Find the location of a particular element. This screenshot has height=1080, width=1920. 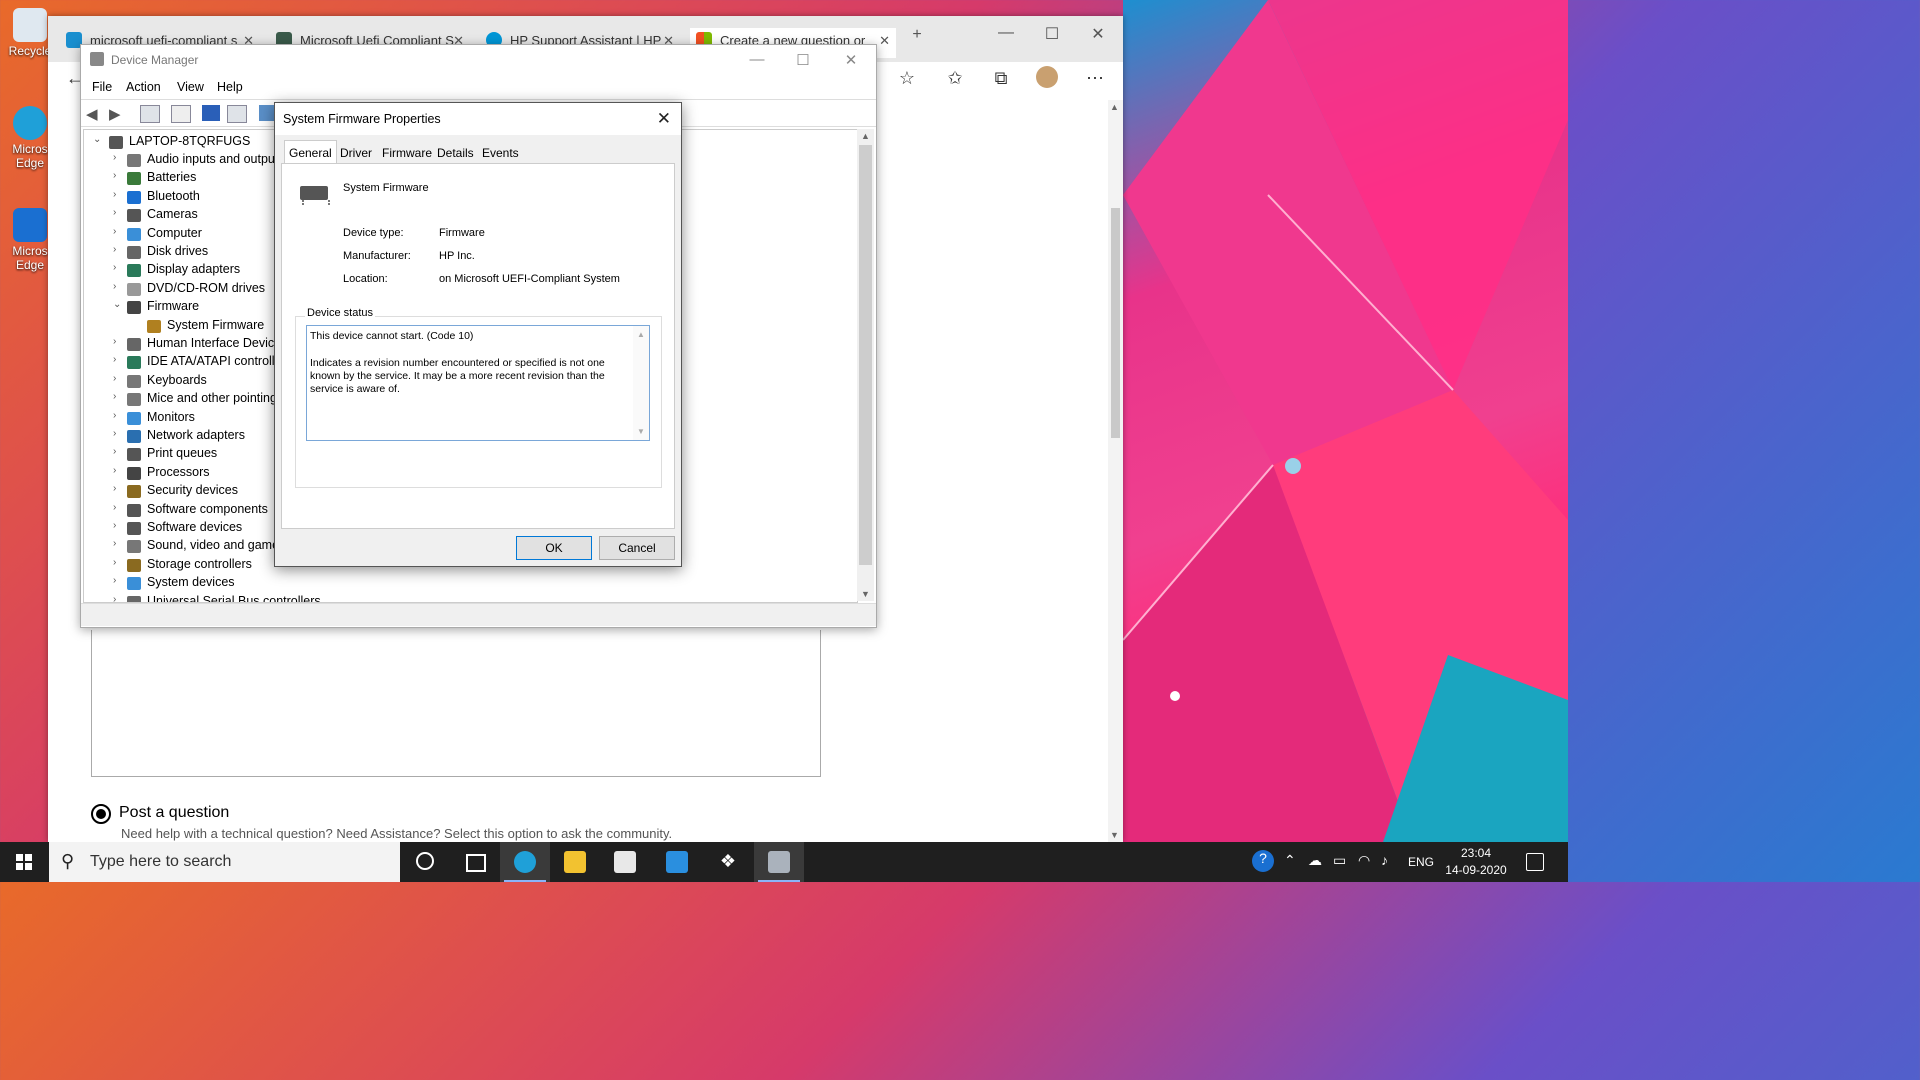

device-tree-scrollbar: ▲ ▼ is located at coordinates (865, 365).